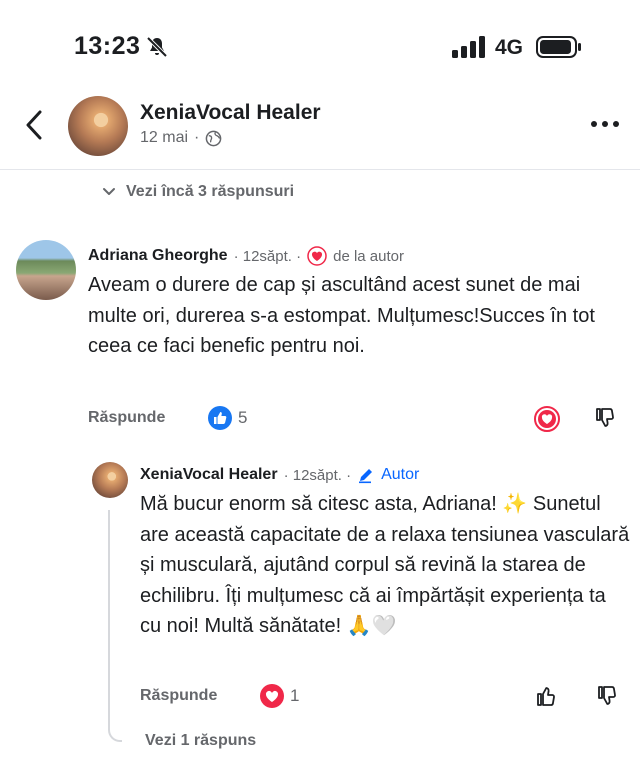 This screenshot has height=774, width=640. Describe the element at coordinates (317, 475) in the screenshot. I see `reply-time: · 12săpt. ·` at that location.